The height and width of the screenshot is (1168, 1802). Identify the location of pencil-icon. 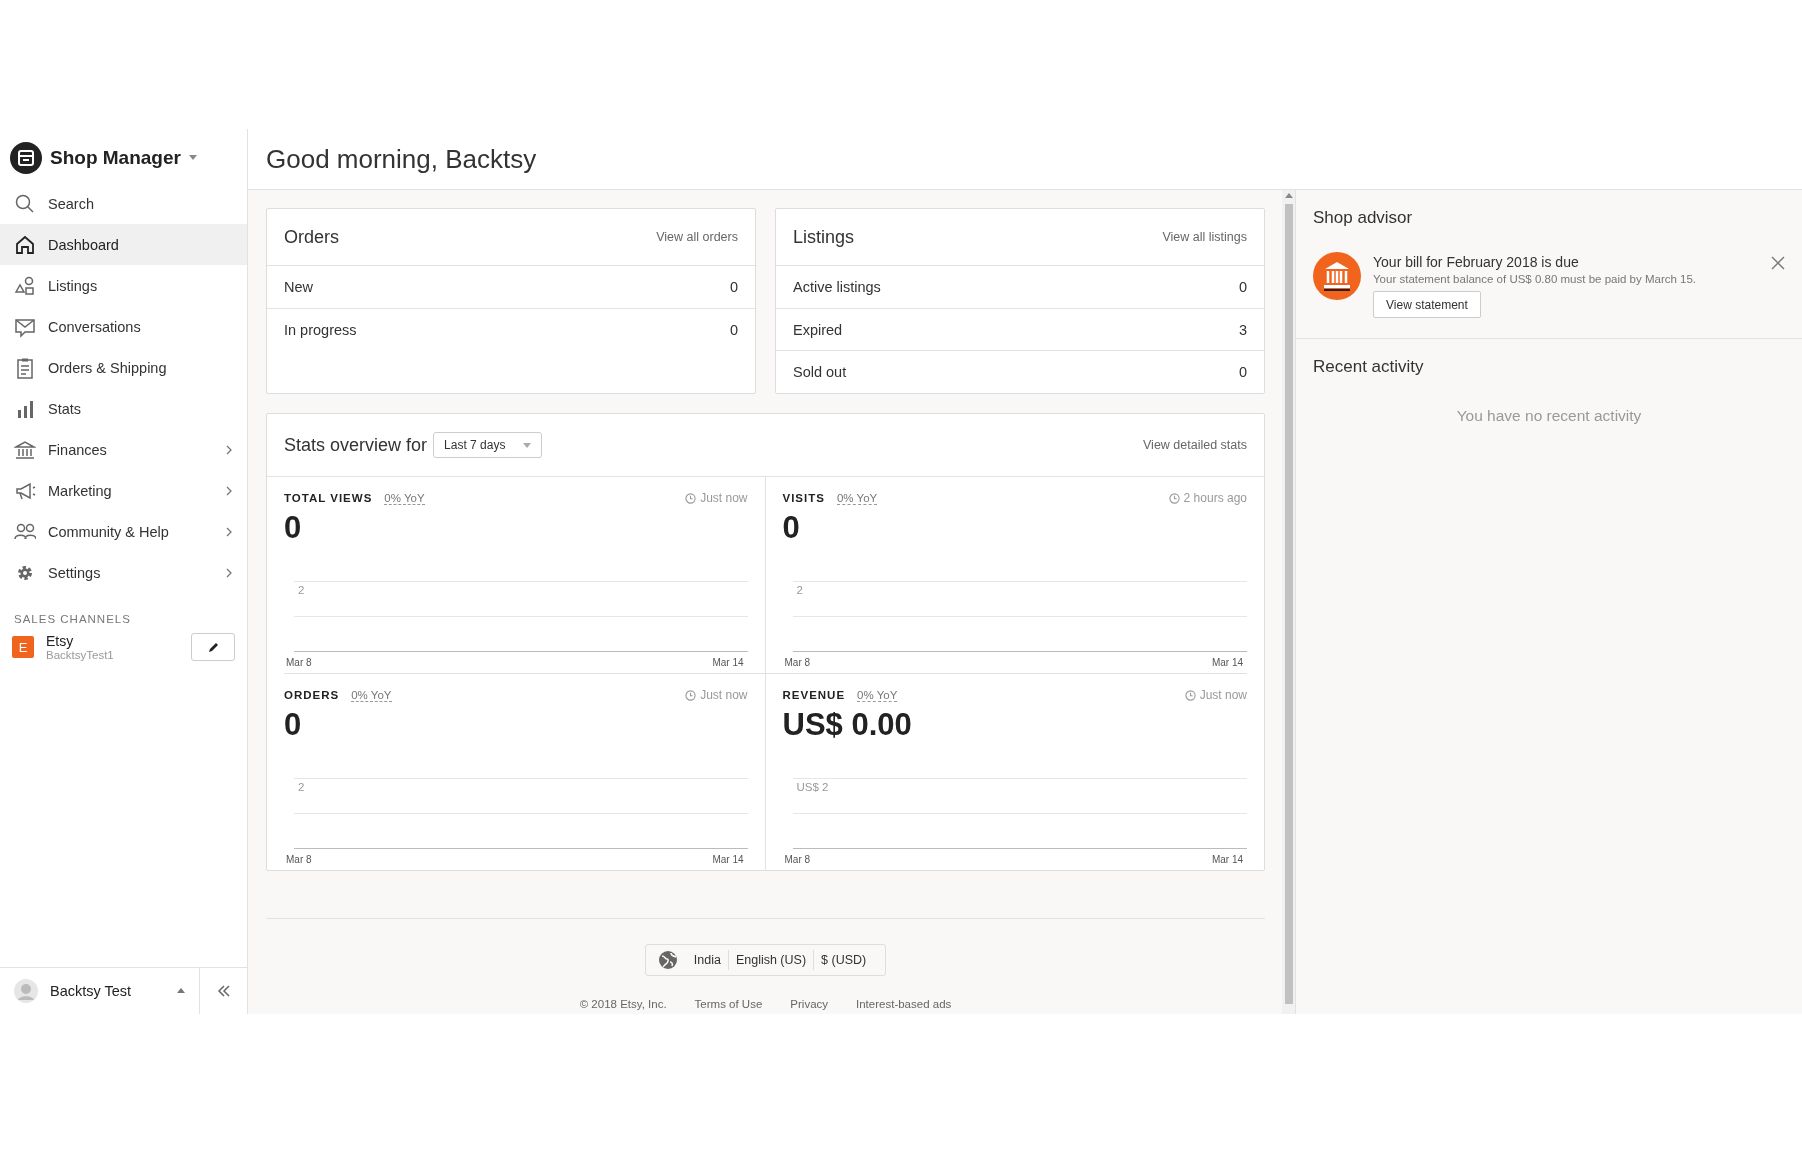
(213, 647).